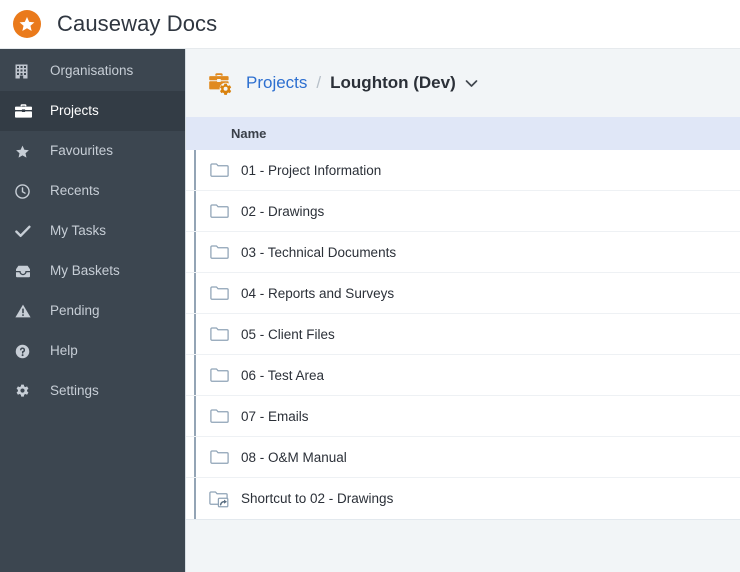  What do you see at coordinates (275, 416) in the screenshot?
I see `table-cell-name: 07 - Emails` at bounding box center [275, 416].